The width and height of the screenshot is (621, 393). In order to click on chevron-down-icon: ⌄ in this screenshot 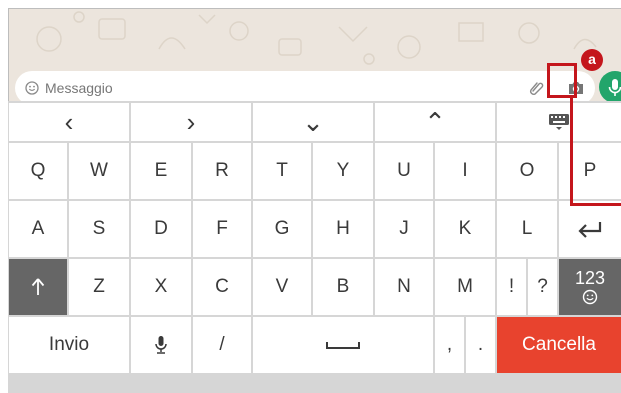, I will do `click(313, 121)`.